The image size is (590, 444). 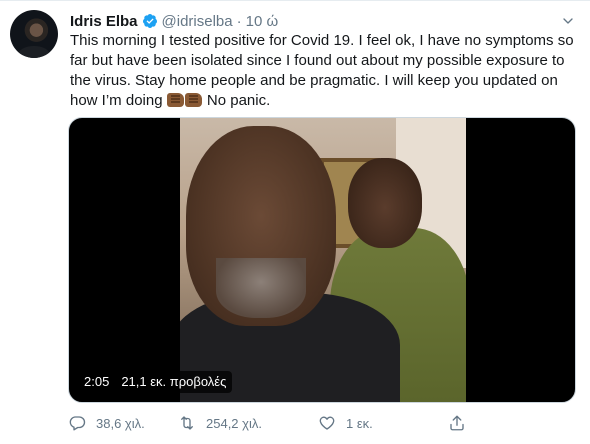 What do you see at coordinates (97, 381) in the screenshot?
I see `video-duration: 2:05` at bounding box center [97, 381].